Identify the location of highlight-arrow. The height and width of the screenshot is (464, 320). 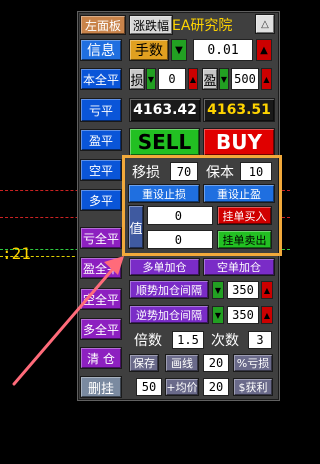
(68, 321).